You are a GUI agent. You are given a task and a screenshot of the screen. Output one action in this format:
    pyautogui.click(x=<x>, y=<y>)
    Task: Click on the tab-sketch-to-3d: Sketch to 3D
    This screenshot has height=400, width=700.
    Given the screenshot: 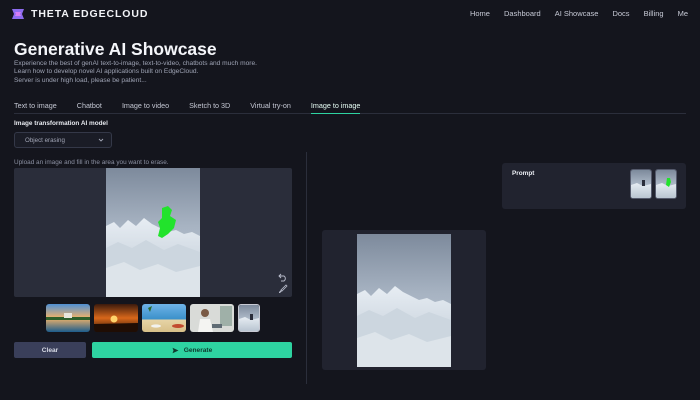 What is the action you would take?
    pyautogui.click(x=209, y=107)
    